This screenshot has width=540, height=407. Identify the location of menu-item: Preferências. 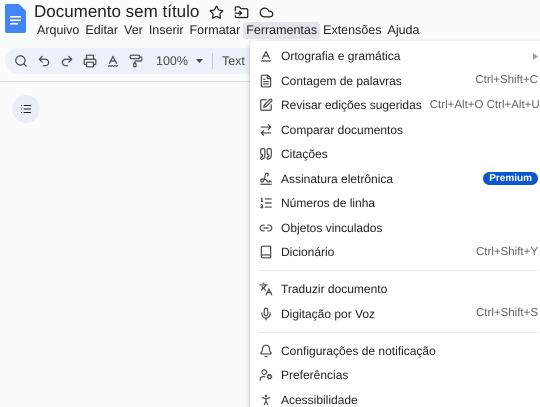
(398, 375).